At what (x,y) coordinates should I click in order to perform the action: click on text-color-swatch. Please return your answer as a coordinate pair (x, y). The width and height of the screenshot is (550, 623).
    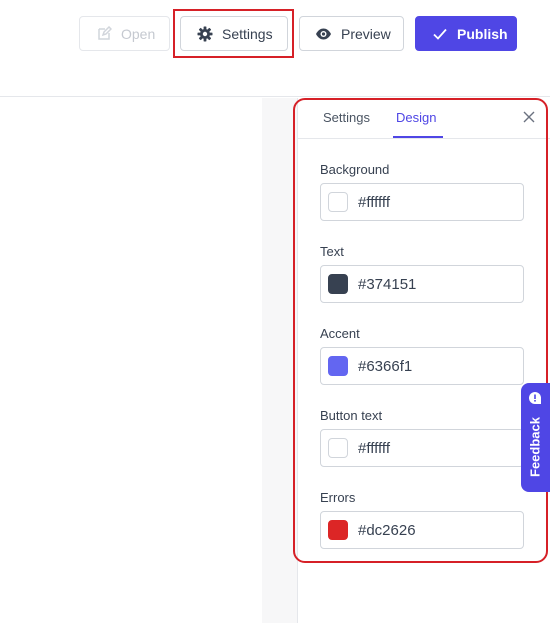
    Looking at the image, I should click on (338, 284).